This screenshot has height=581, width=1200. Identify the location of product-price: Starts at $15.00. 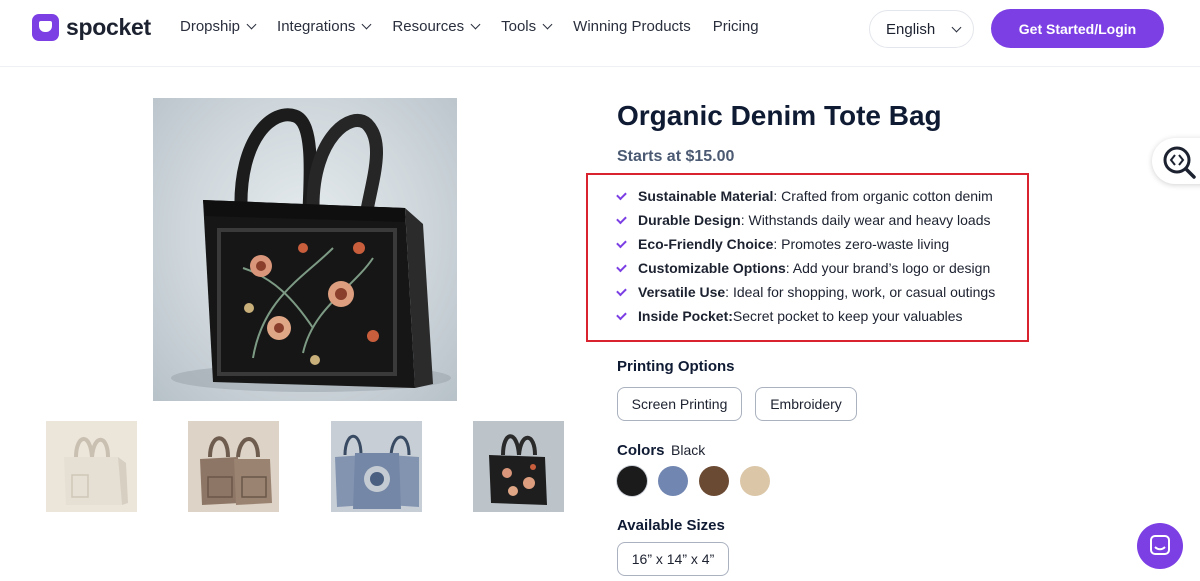
(676, 156).